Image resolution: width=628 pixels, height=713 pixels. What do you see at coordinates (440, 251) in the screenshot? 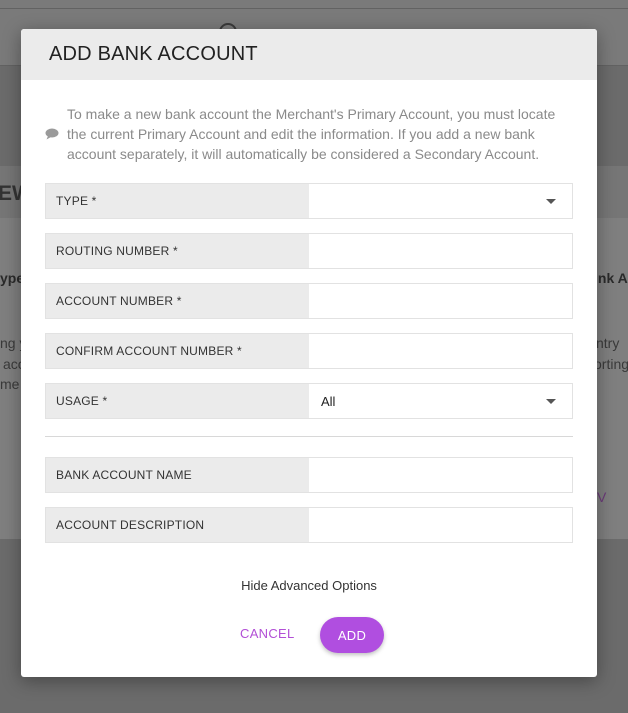
I see `routing-number-input` at bounding box center [440, 251].